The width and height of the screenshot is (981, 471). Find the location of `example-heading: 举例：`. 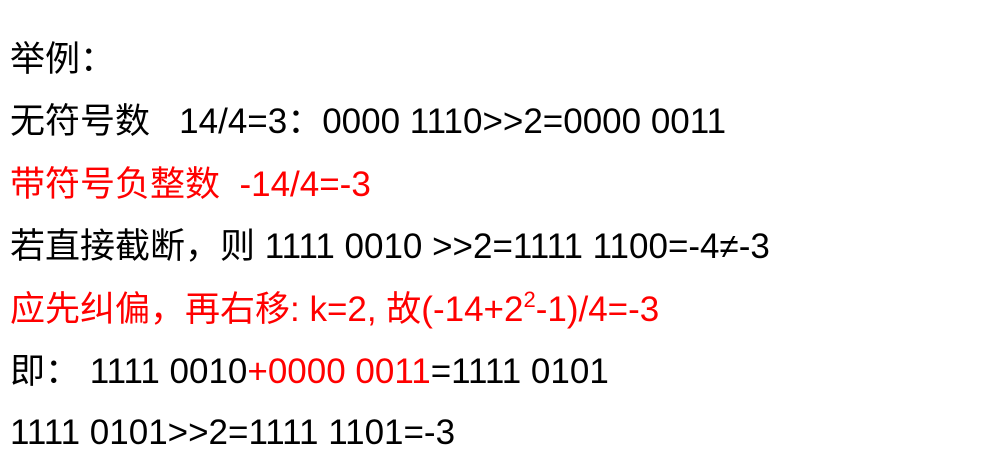

example-heading: 举例： is located at coordinates (63, 59).